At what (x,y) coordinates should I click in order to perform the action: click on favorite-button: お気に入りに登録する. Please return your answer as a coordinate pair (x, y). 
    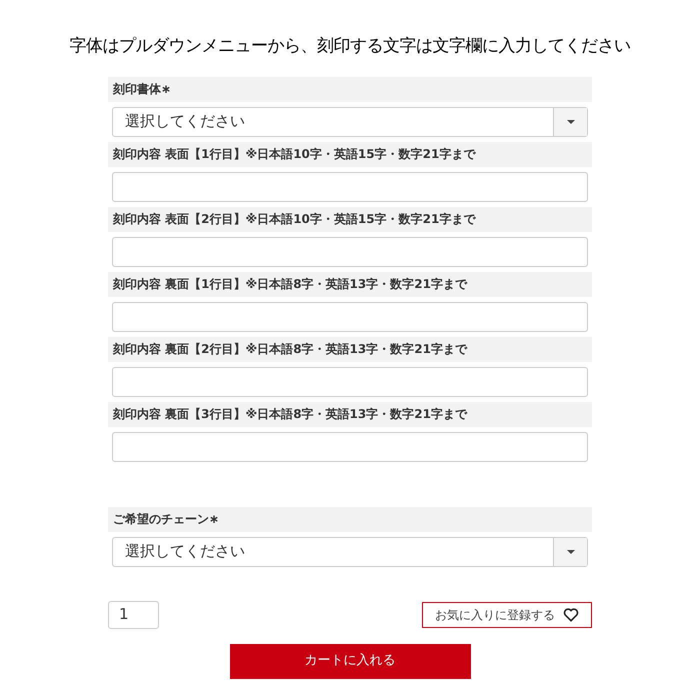
    Looking at the image, I should click on (507, 615).